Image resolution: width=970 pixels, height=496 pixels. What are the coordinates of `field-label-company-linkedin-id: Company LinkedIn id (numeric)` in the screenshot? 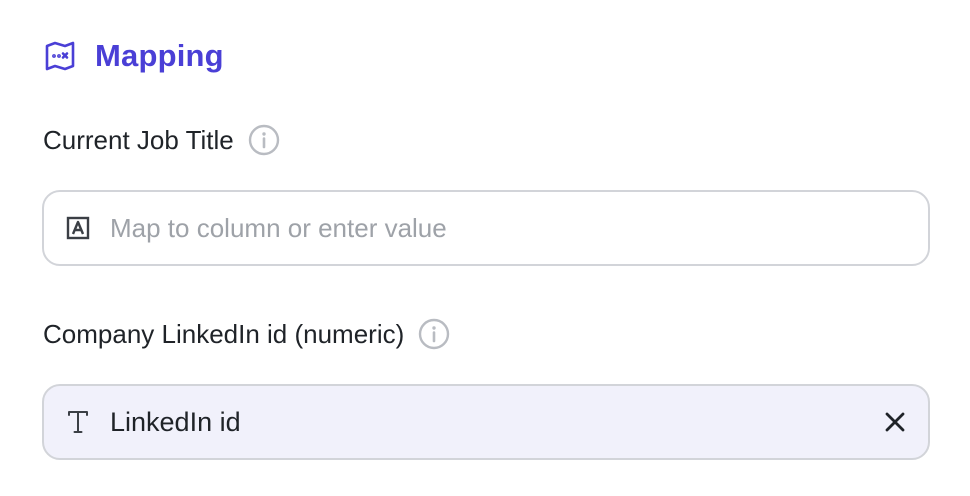 It's located at (246, 334).